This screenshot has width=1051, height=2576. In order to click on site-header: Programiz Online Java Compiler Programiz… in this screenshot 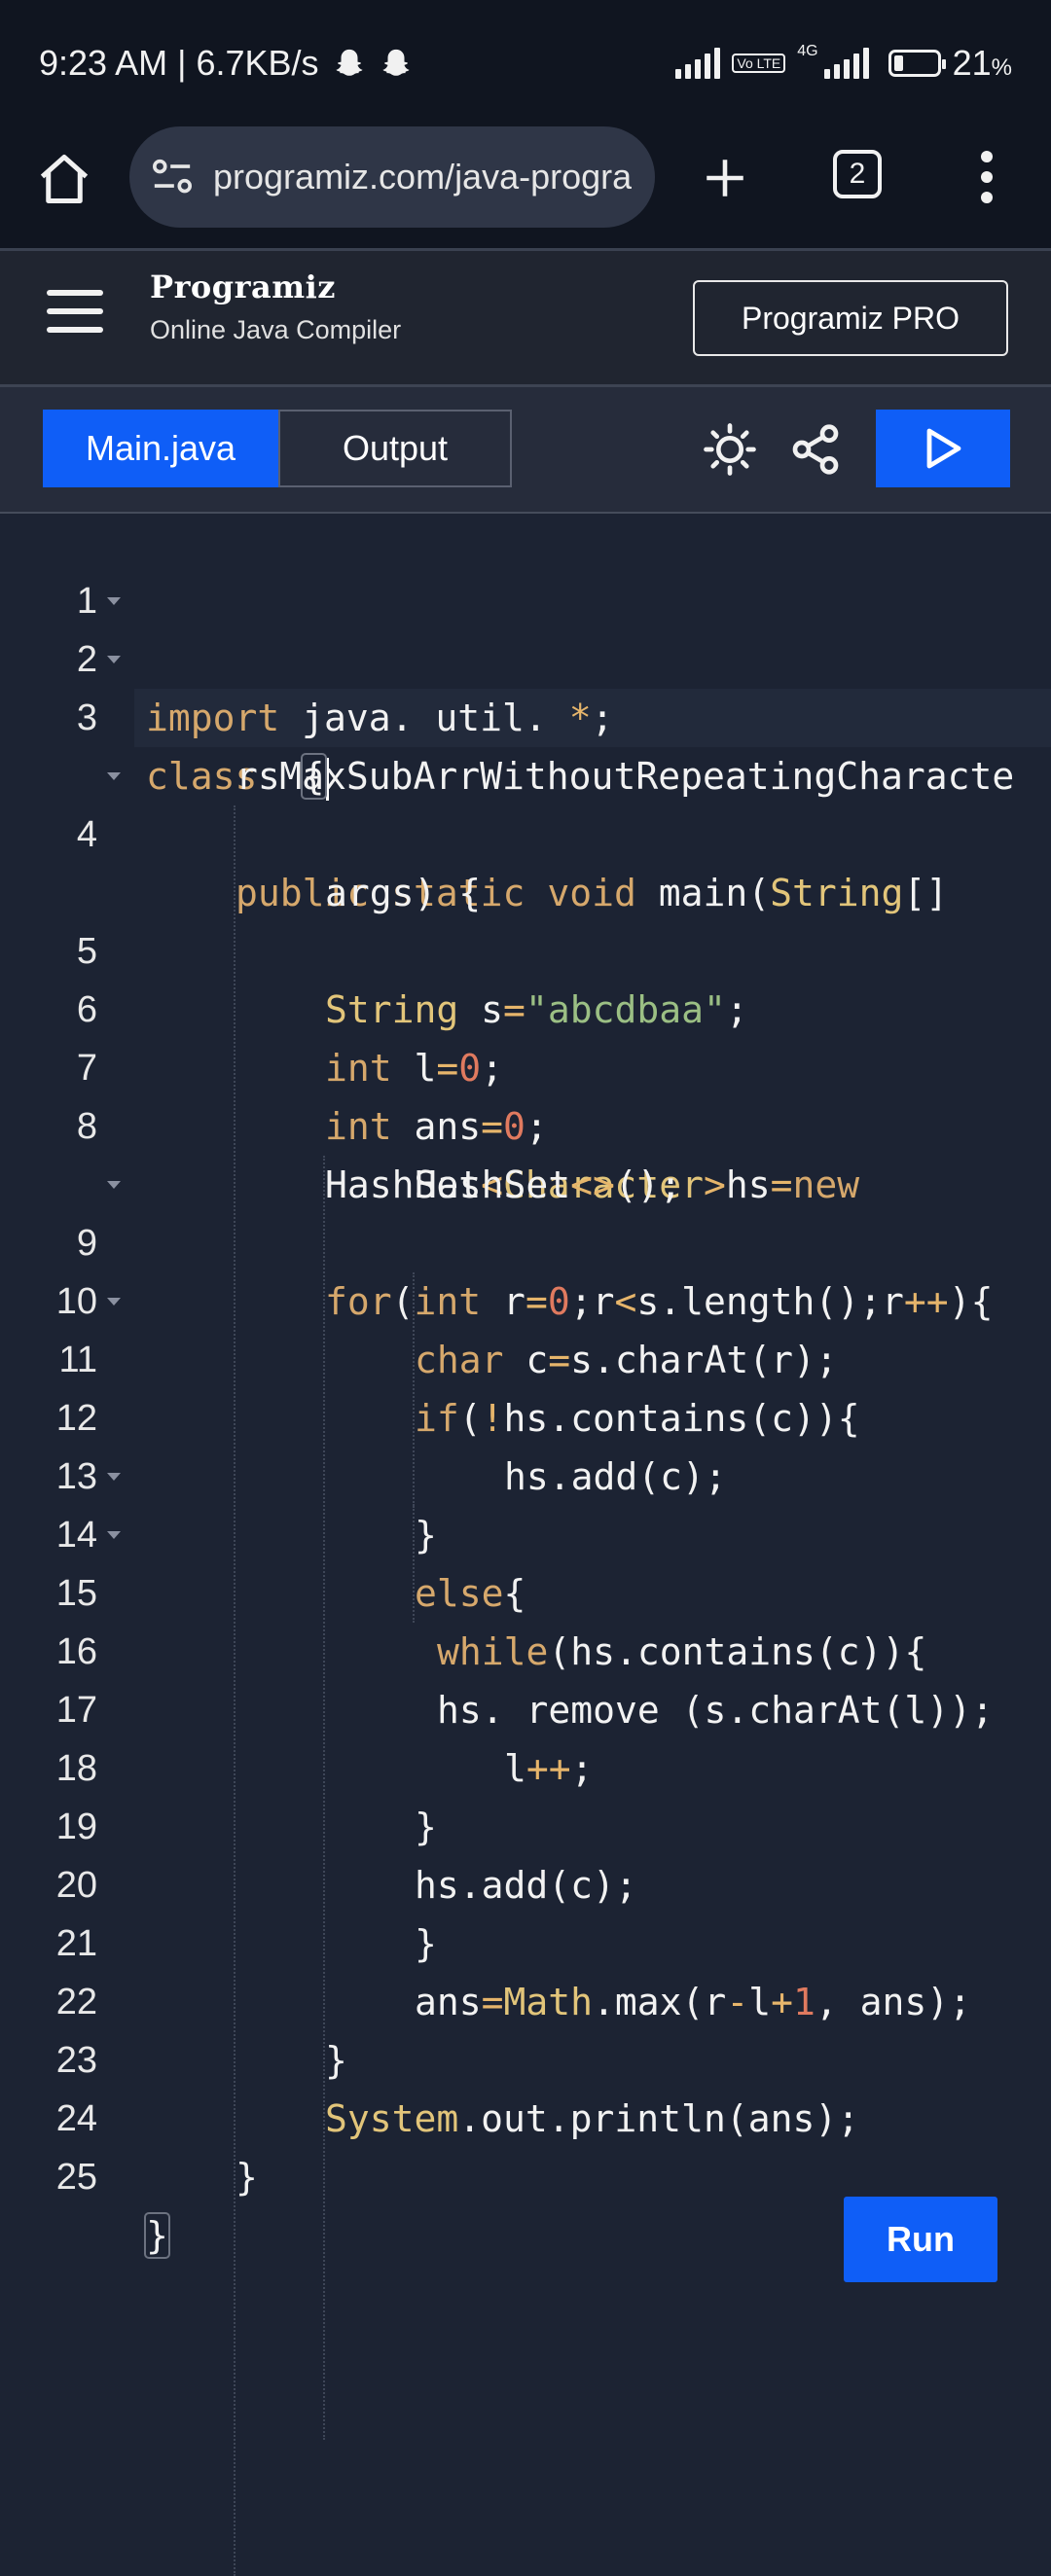, I will do `click(525, 319)`.